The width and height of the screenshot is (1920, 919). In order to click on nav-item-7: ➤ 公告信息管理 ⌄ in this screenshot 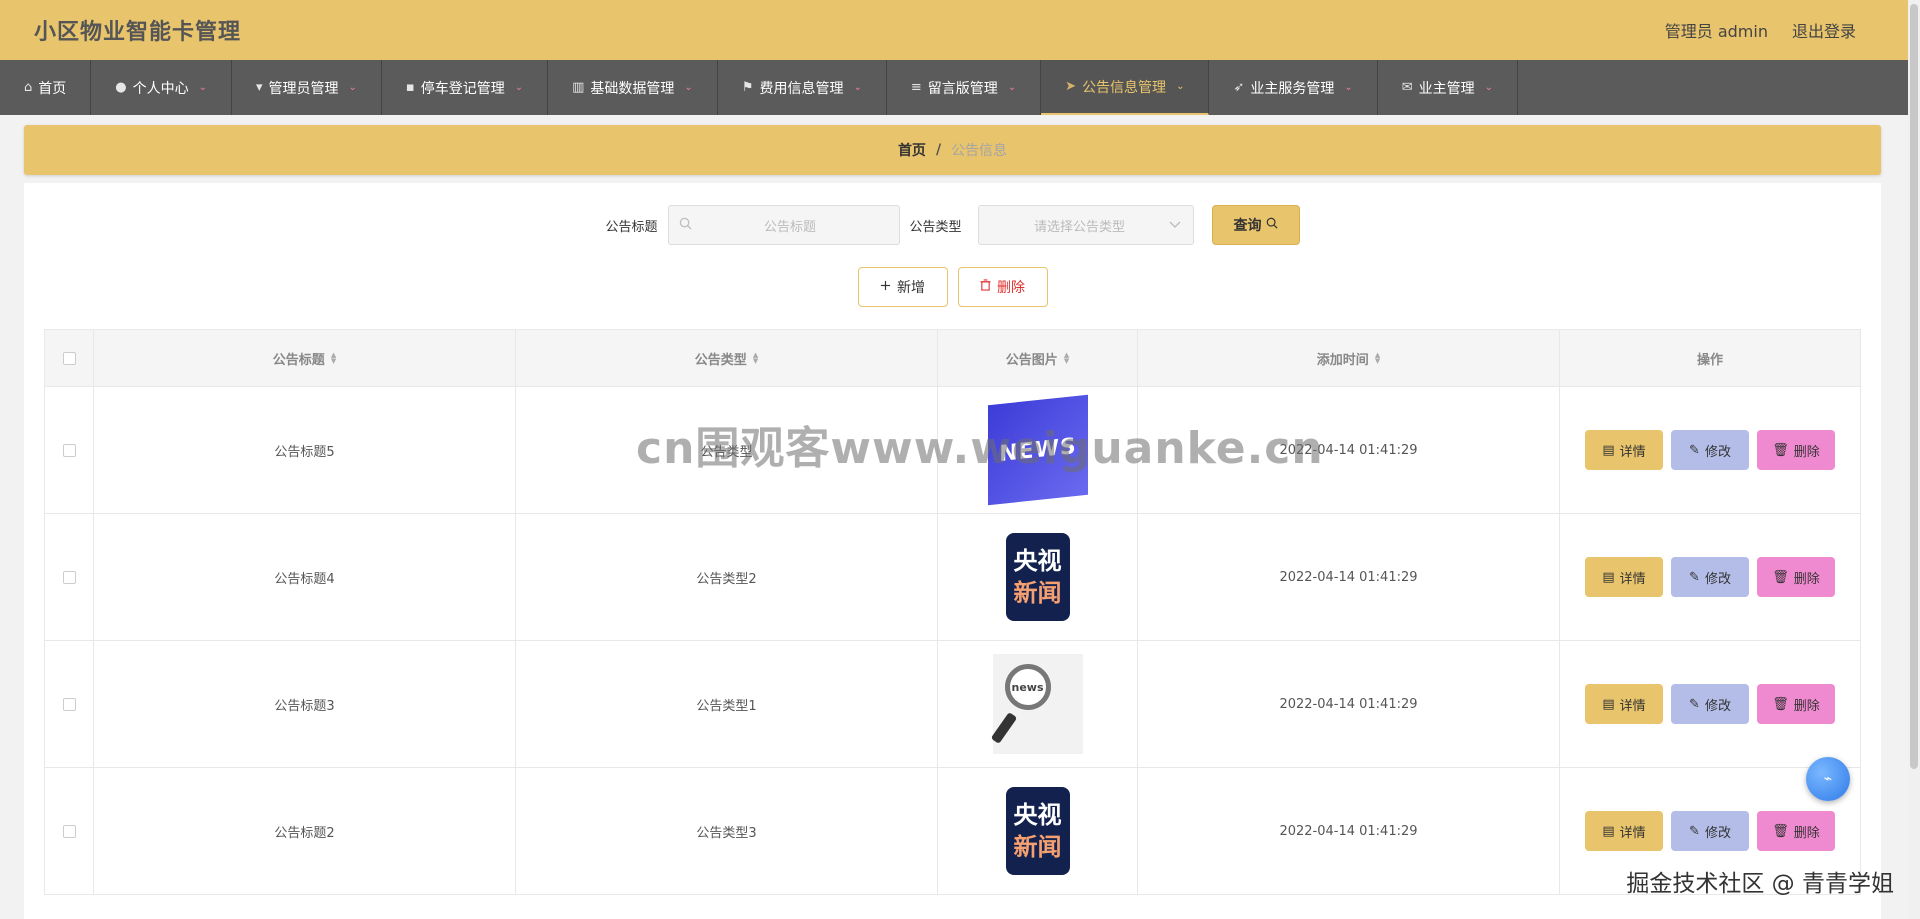, I will do `click(1125, 87)`.